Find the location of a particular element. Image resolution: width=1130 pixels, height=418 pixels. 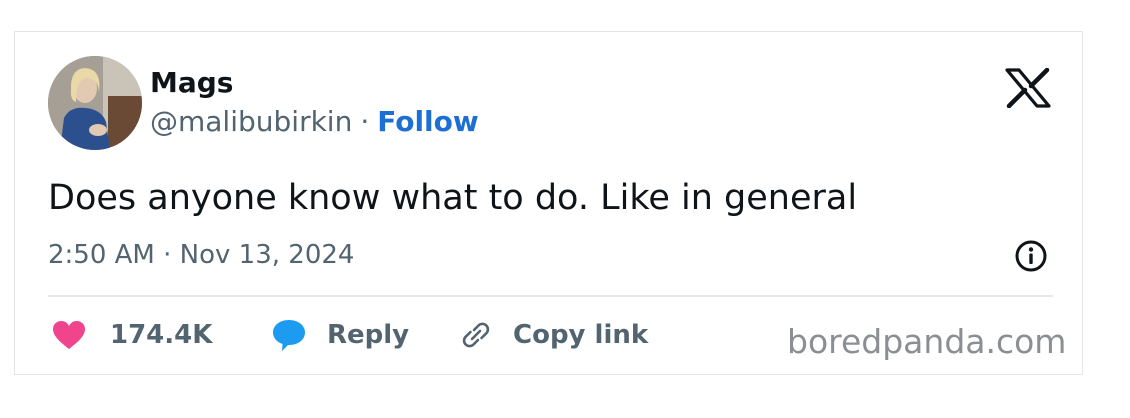

x-logo-icon is located at coordinates (1028, 88).